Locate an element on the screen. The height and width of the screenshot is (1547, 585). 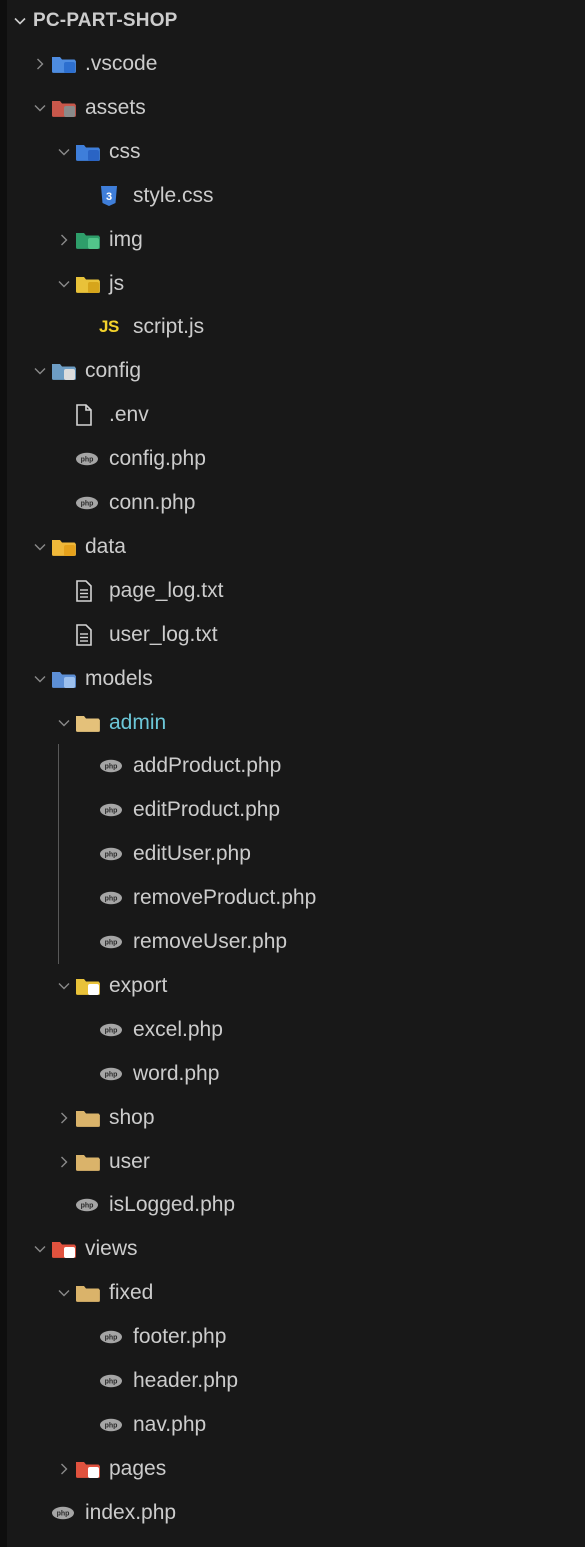
folder-item-data: data is located at coordinates (296, 547).